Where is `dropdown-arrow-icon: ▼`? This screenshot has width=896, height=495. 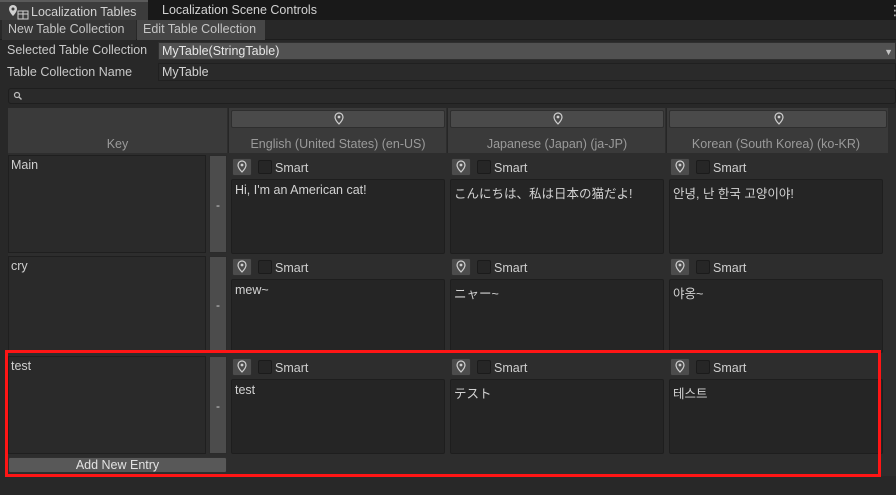
dropdown-arrow-icon: ▼ is located at coordinates (888, 52).